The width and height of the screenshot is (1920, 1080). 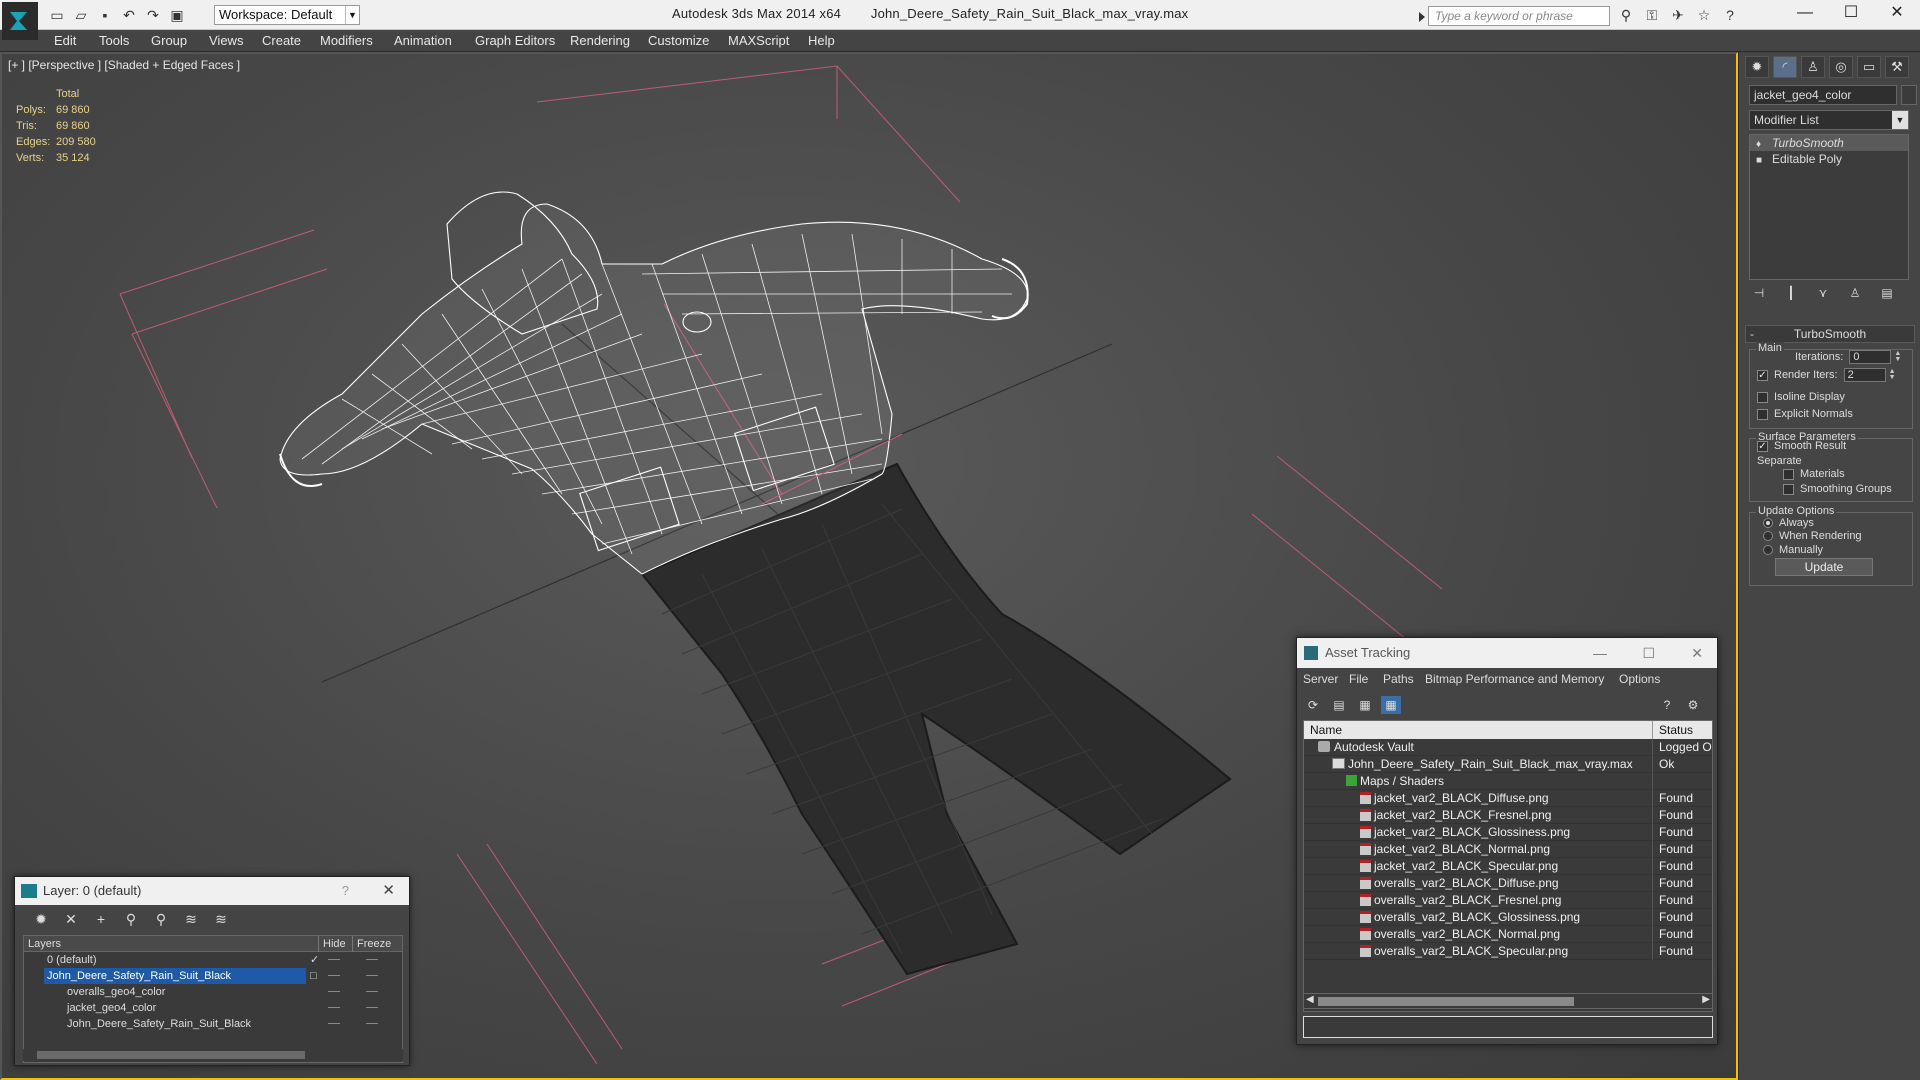 What do you see at coordinates (213, 1024) in the screenshot?
I see `layer-row: John_Deere_Safety_Rain_Suit_Black` at bounding box center [213, 1024].